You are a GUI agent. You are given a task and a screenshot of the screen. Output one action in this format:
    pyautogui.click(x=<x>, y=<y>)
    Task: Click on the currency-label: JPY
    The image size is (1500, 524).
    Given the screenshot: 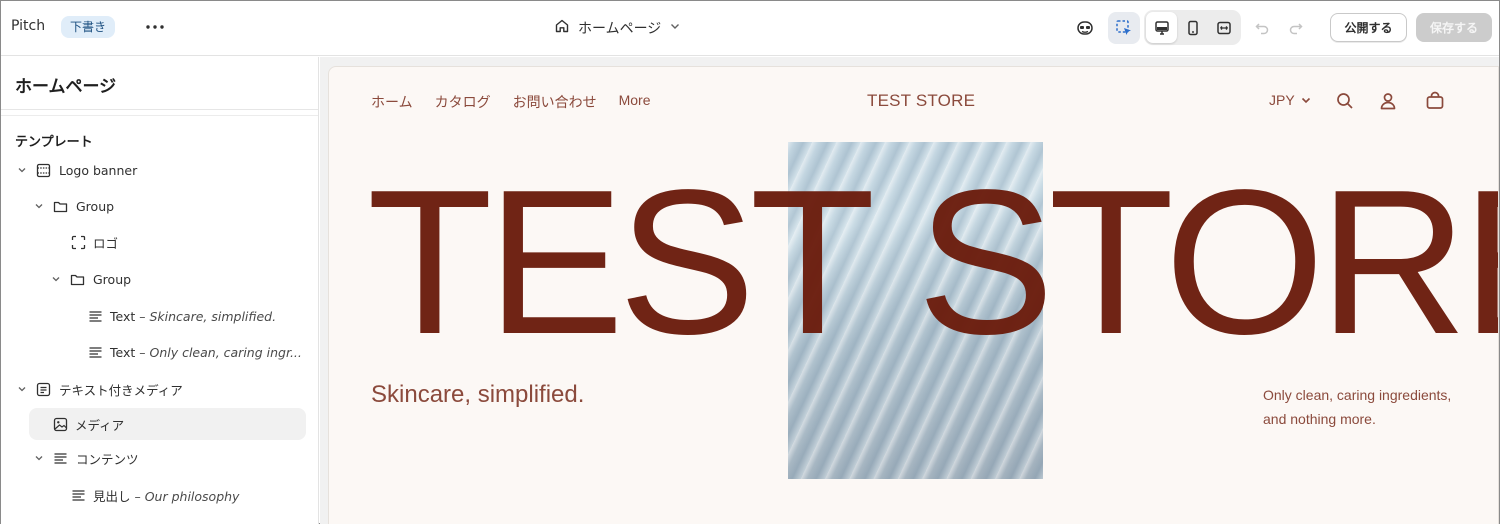 What is the action you would take?
    pyautogui.click(x=1282, y=100)
    